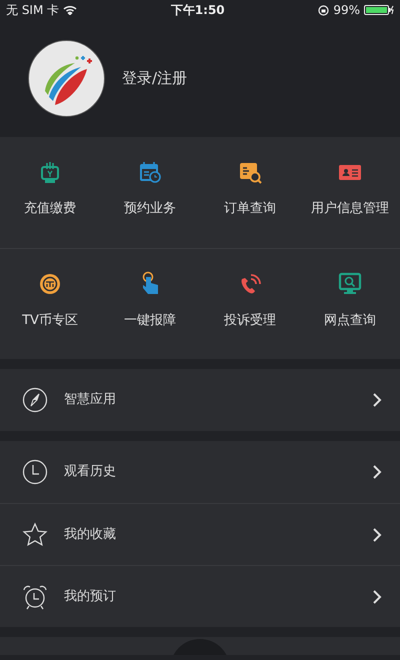  I want to click on menu-row: 我的收藏, so click(200, 534).